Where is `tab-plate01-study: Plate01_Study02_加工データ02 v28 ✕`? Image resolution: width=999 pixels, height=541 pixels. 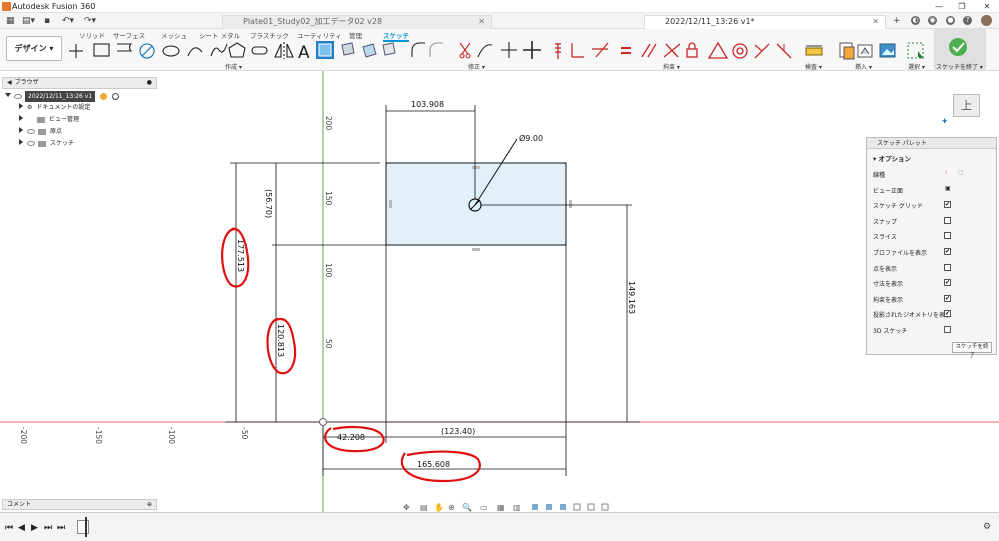 tab-plate01-study: Plate01_Study02_加工データ02 v28 ✕ is located at coordinates (357, 22).